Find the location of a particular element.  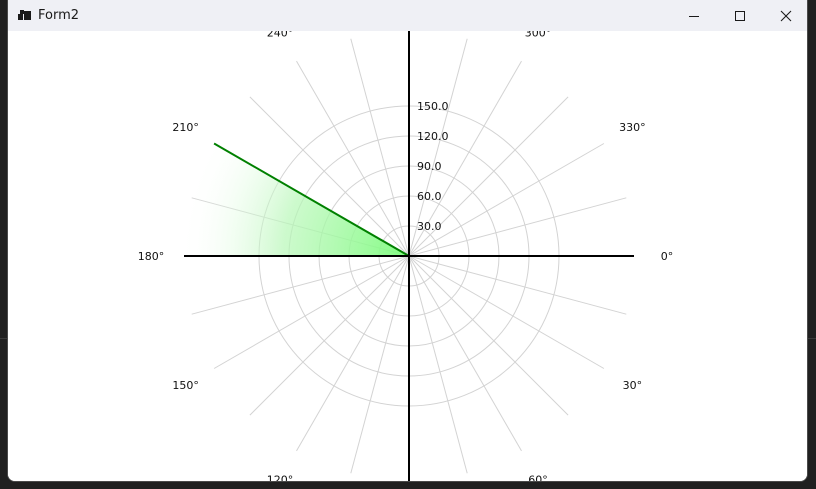

angle-label: 240° is located at coordinates (280, 35).